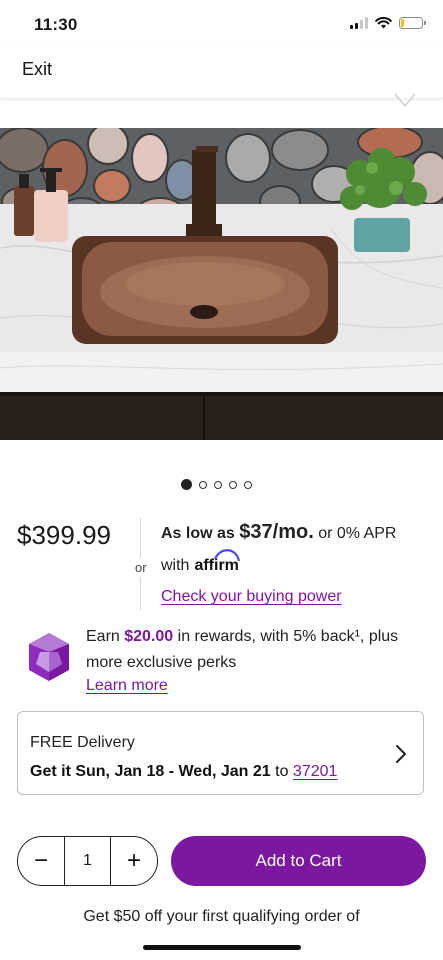 Image resolution: width=443 pixels, height=960 pixels. I want to click on rewards-amount: $20.00, so click(149, 636).